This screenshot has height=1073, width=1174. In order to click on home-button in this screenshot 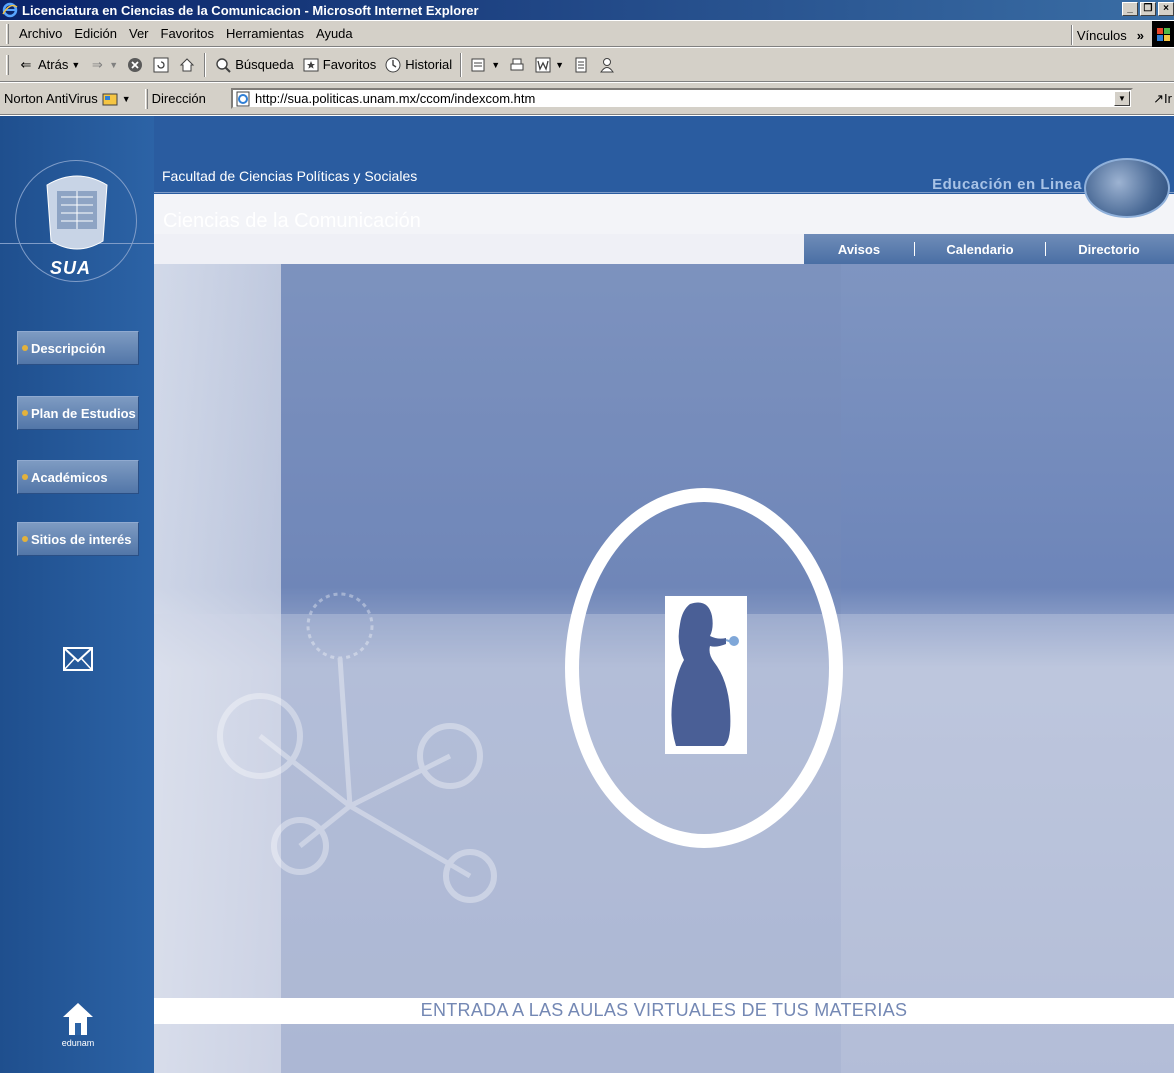, I will do `click(187, 65)`.